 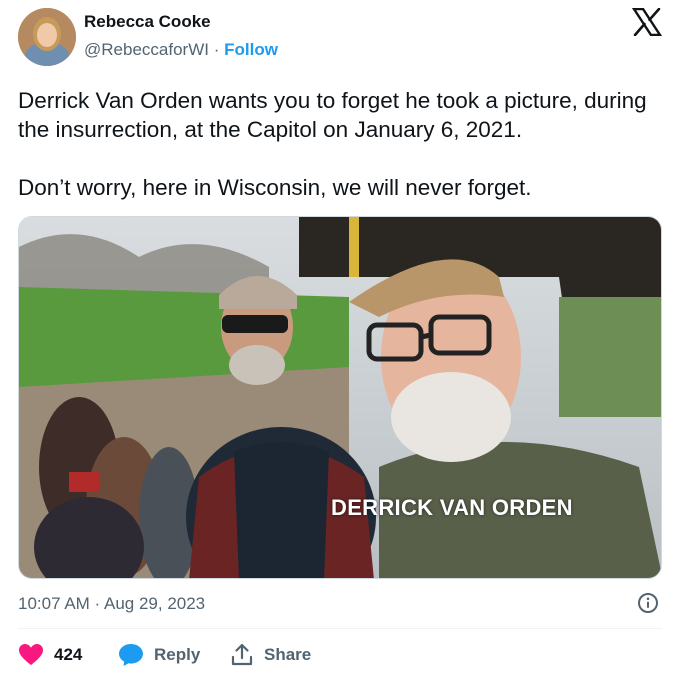 I want to click on profile-photo, so click(x=47, y=37).